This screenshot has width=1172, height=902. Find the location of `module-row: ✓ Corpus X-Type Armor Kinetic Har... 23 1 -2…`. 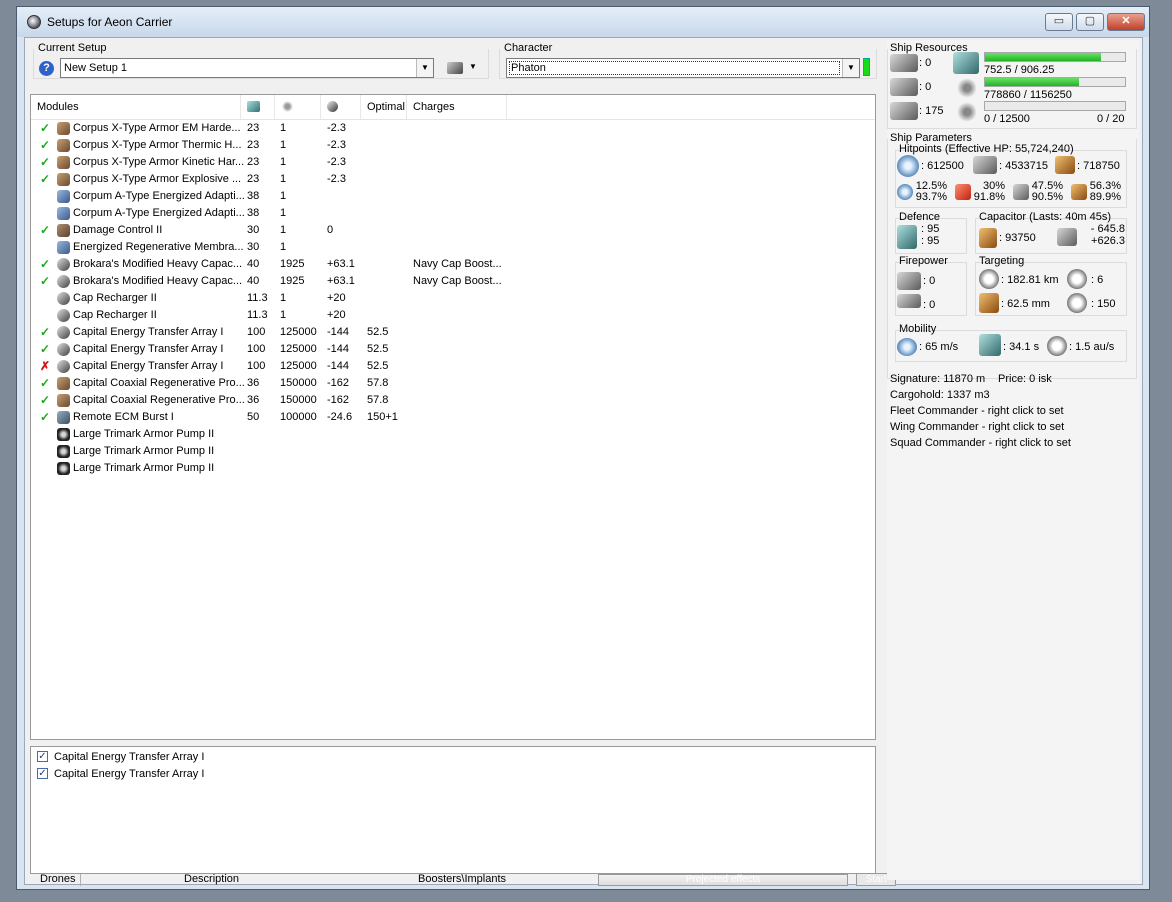

module-row: ✓ Corpus X-Type Armor Kinetic Har... 23 1 -2… is located at coordinates (266, 162).